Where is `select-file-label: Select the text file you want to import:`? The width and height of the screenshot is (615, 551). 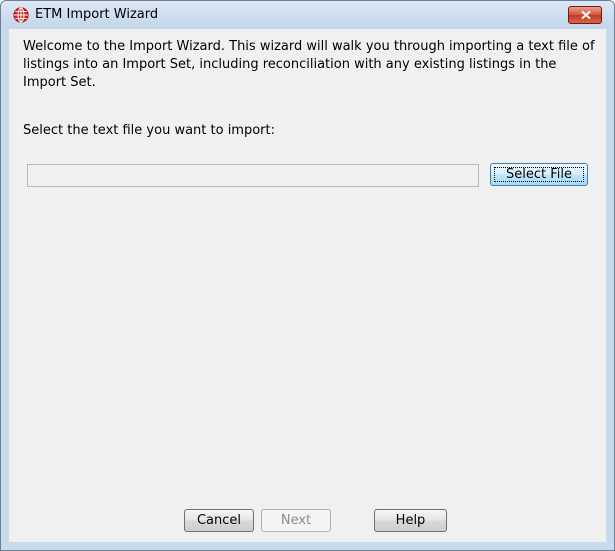
select-file-label: Select the text file you want to import: is located at coordinates (149, 130).